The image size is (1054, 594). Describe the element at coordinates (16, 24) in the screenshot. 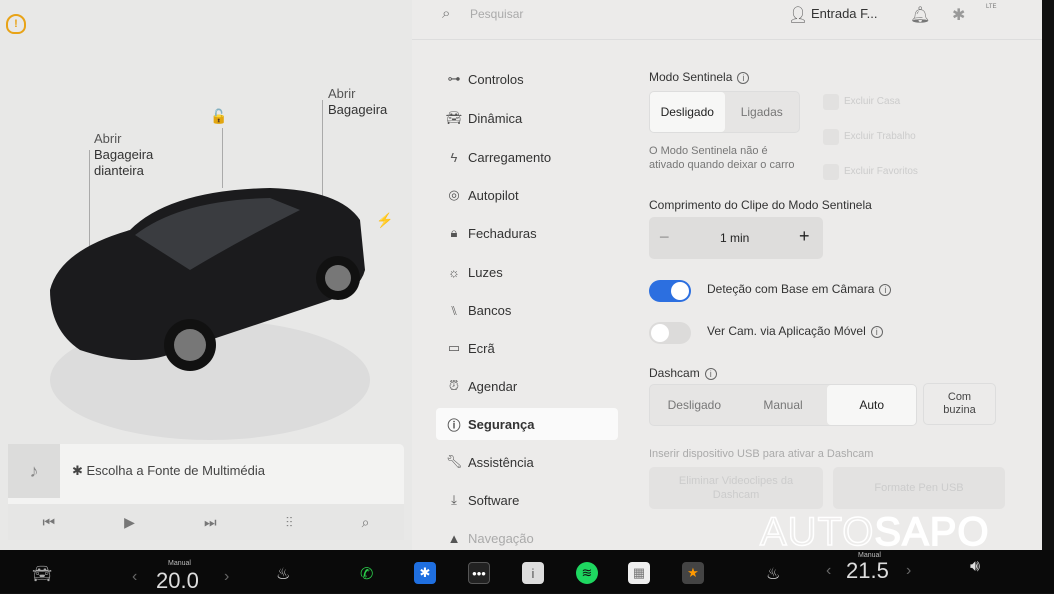

I see `tire-pressure-warning-icon: !` at that location.